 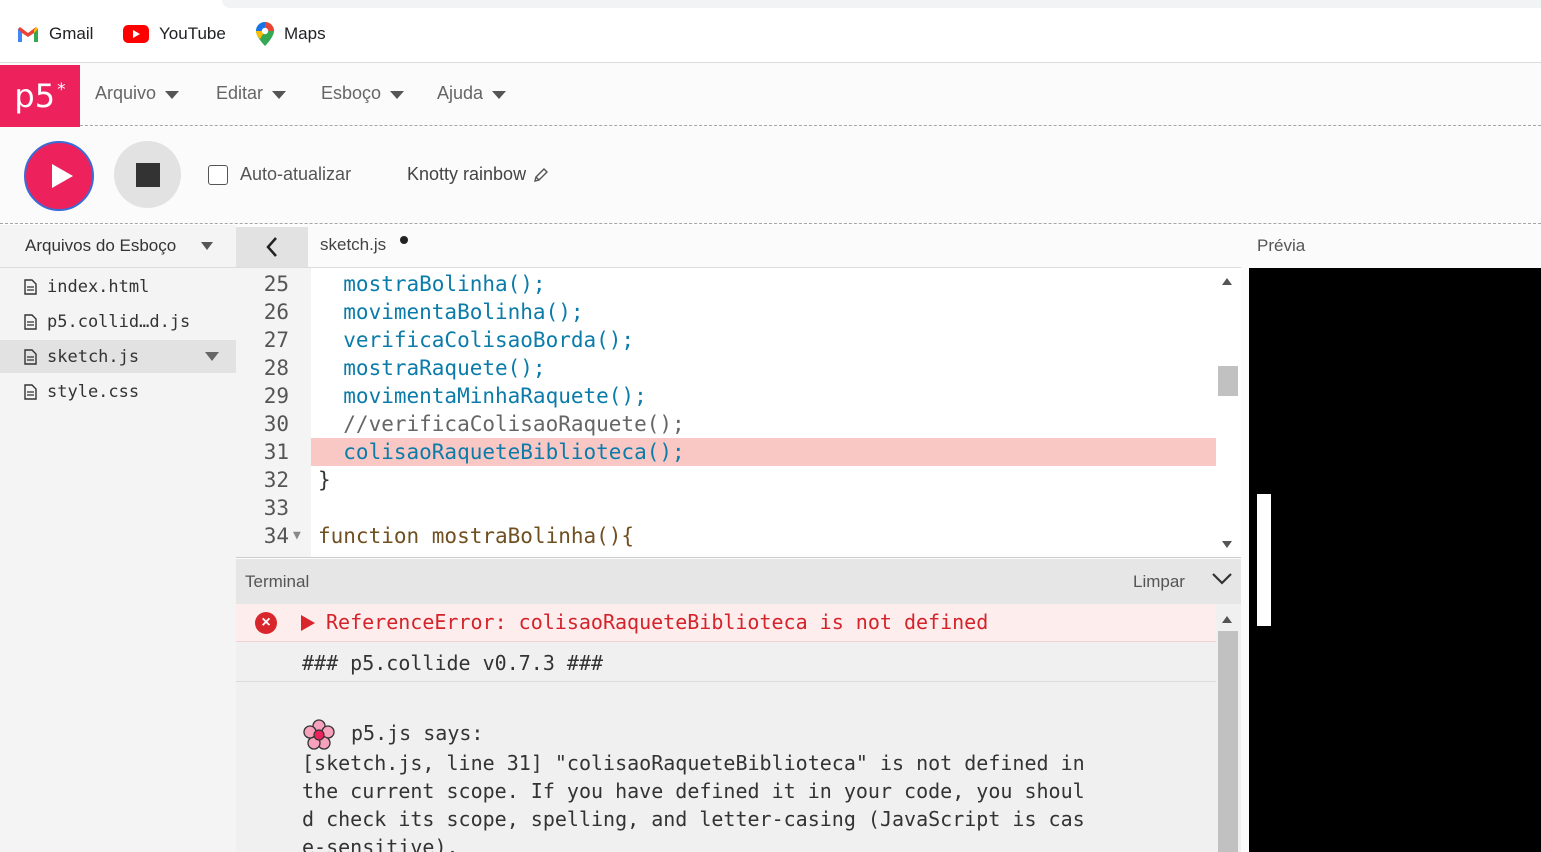 What do you see at coordinates (93, 391) in the screenshot?
I see `file-name: style.css` at bounding box center [93, 391].